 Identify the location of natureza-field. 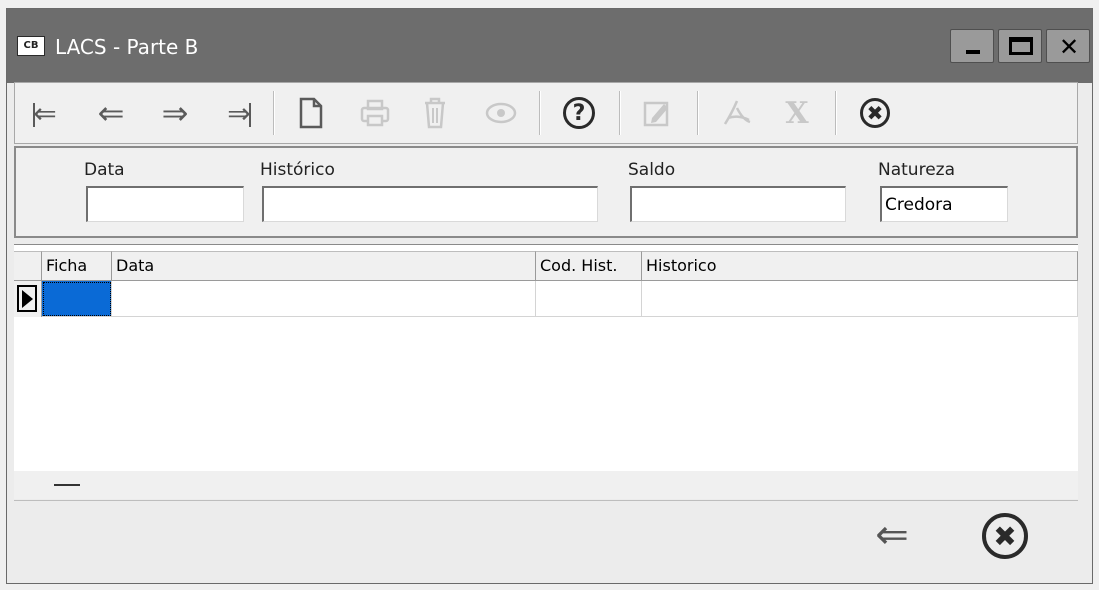
(944, 204).